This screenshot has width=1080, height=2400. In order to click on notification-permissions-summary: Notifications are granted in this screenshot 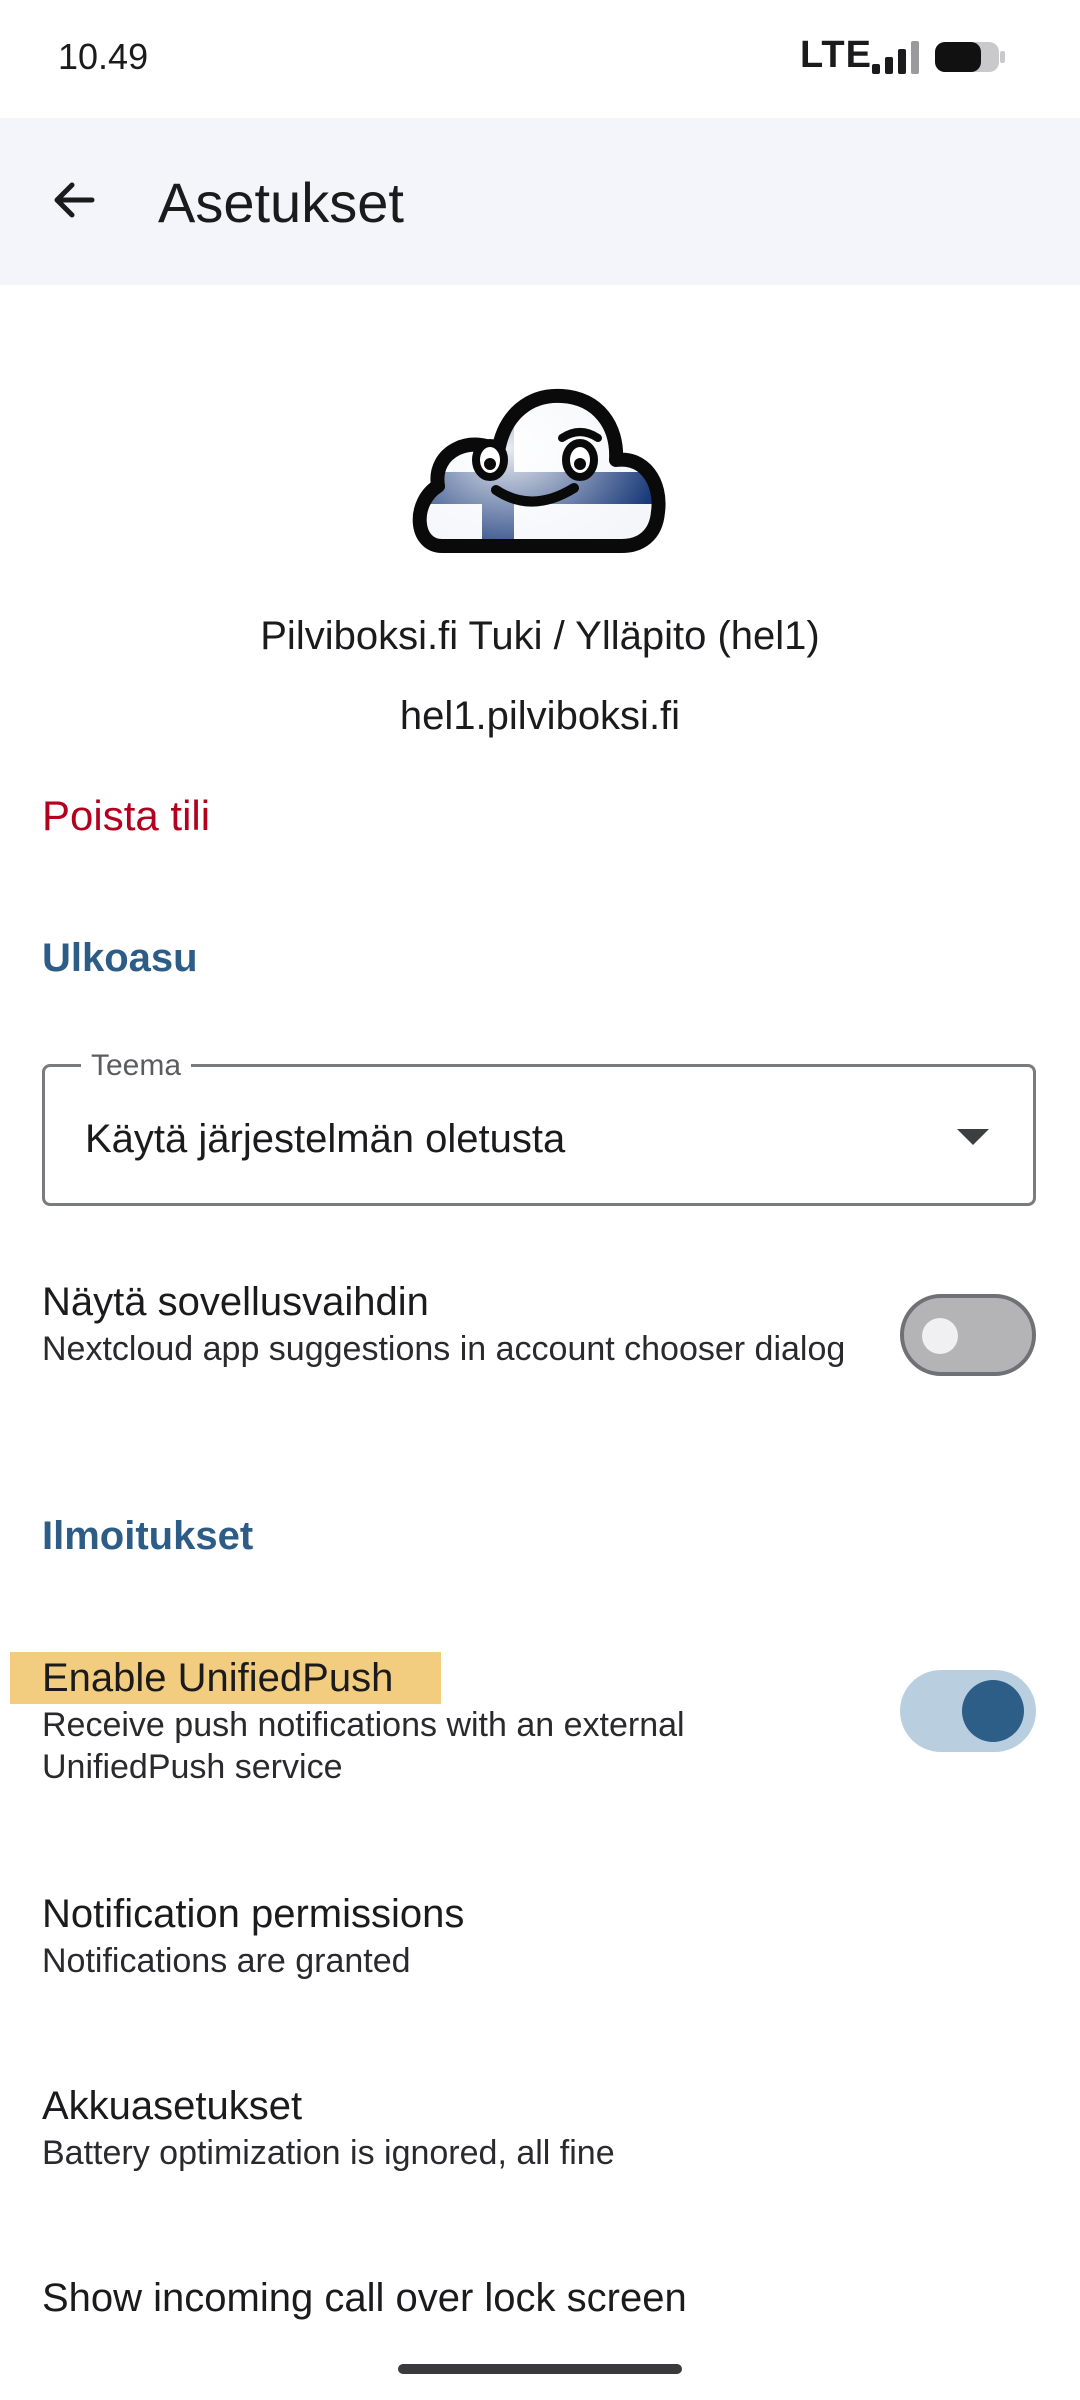, I will do `click(226, 1961)`.